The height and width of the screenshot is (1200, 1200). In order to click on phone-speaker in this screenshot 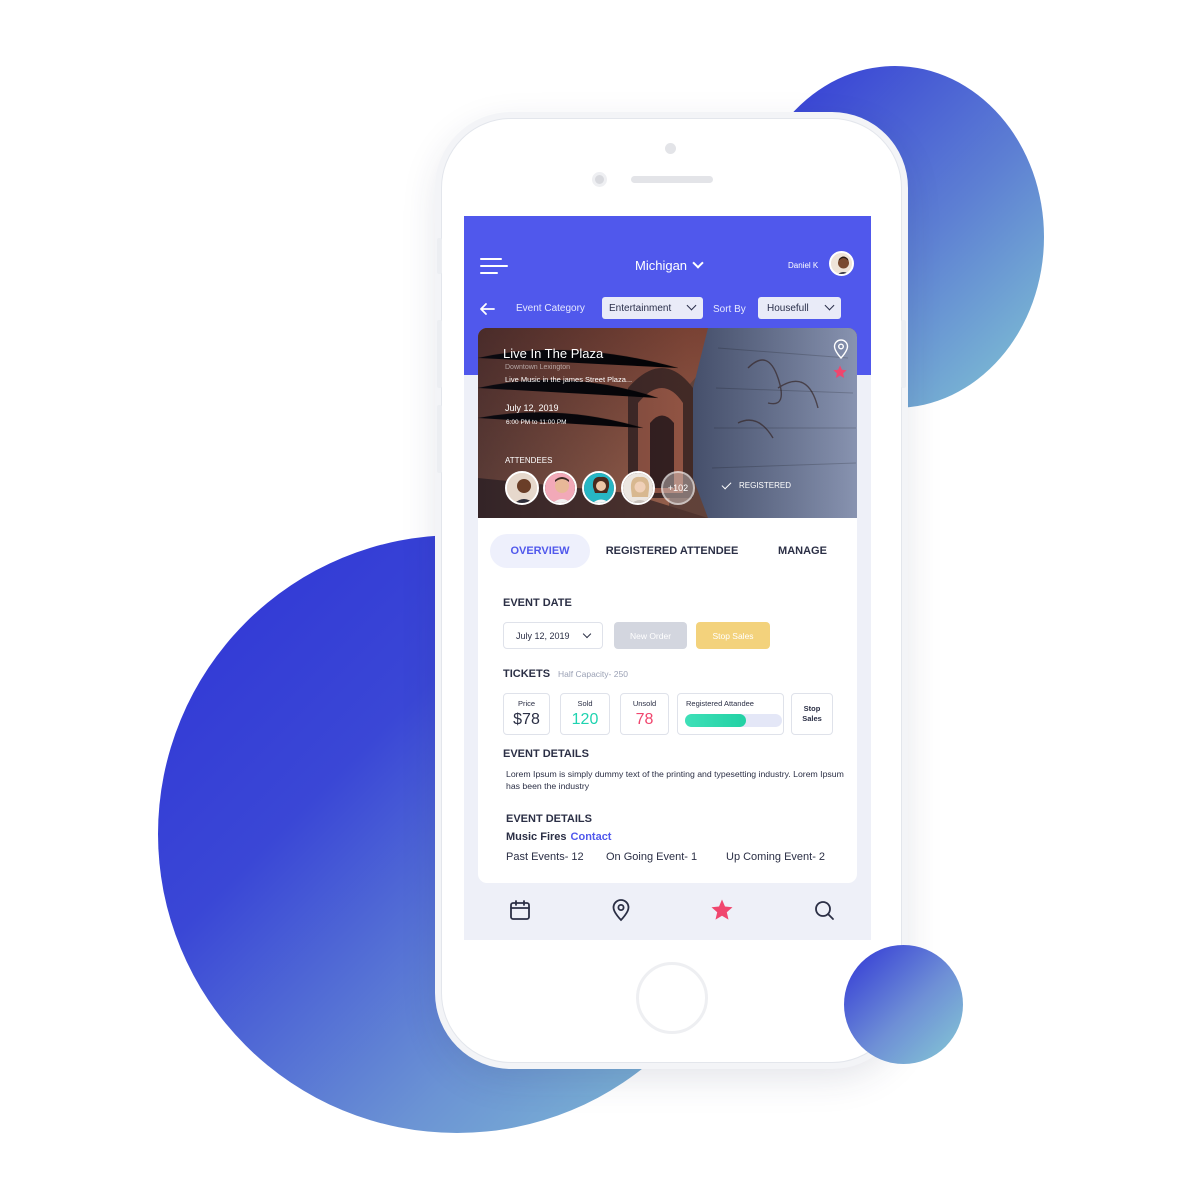, I will do `click(672, 179)`.